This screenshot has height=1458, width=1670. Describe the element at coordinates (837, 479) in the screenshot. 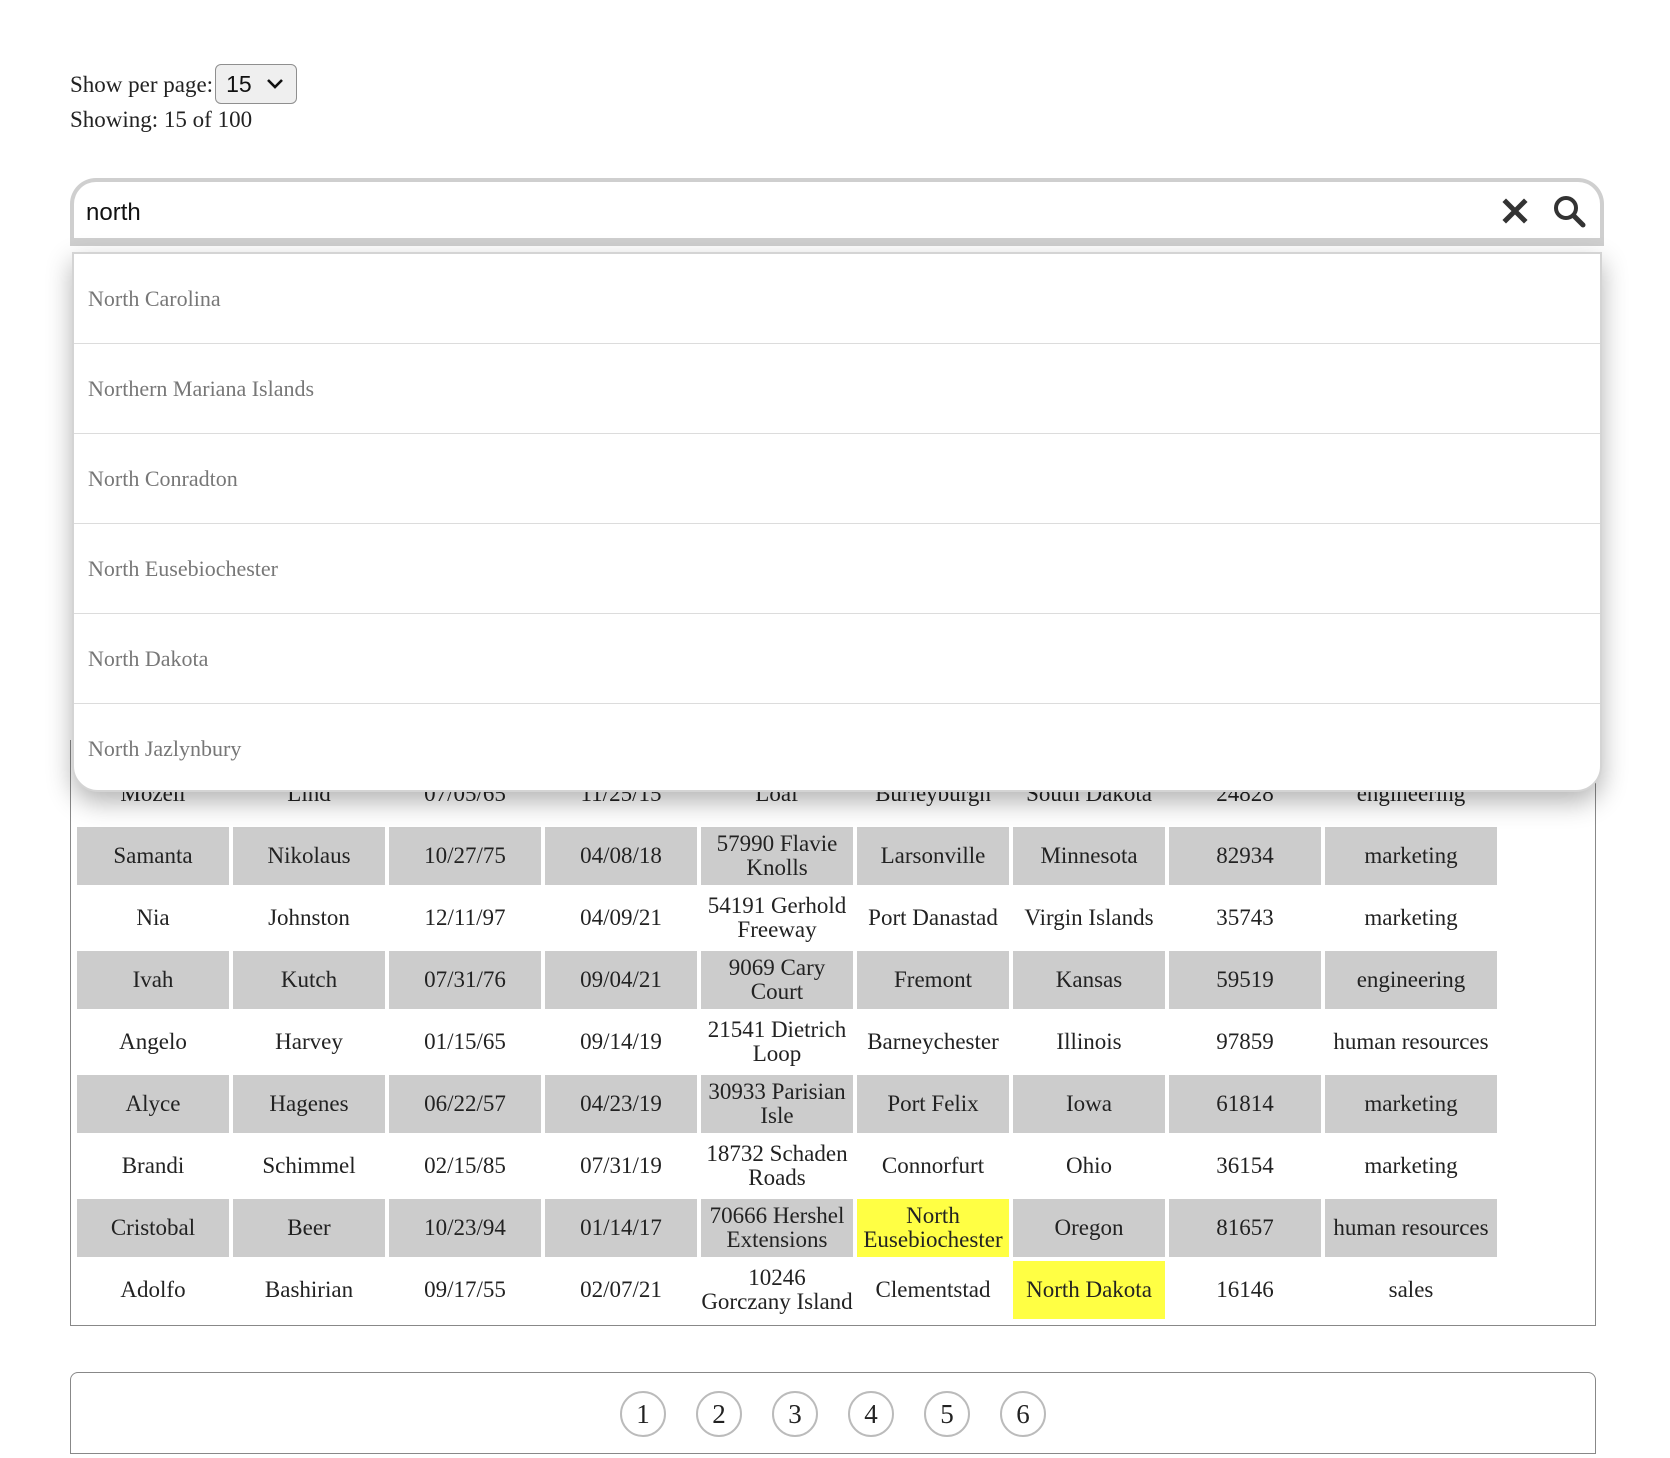

I see `suggestion-item: North Conradton` at that location.